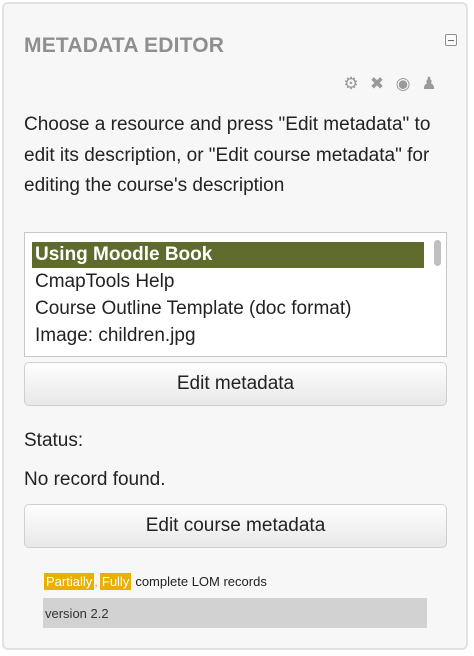  Describe the element at coordinates (191, 309) in the screenshot. I see `resource-item: Course Outline Template (doc format)` at that location.